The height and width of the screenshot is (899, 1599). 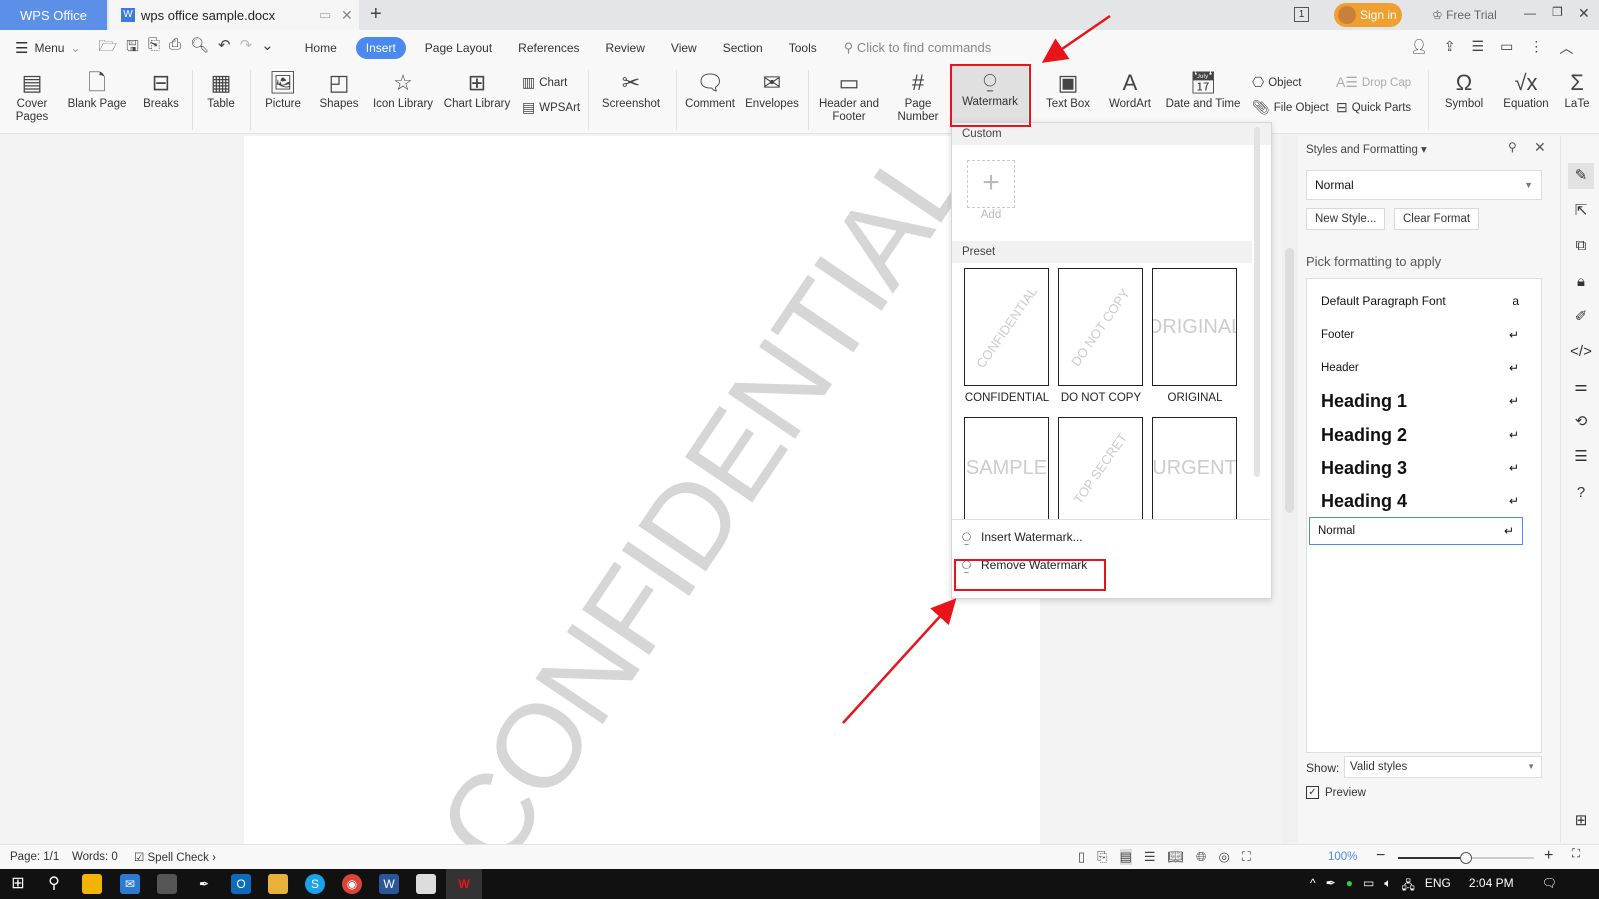 What do you see at coordinates (899, 661) in the screenshot?
I see `arrow-to-remove-watermark` at bounding box center [899, 661].